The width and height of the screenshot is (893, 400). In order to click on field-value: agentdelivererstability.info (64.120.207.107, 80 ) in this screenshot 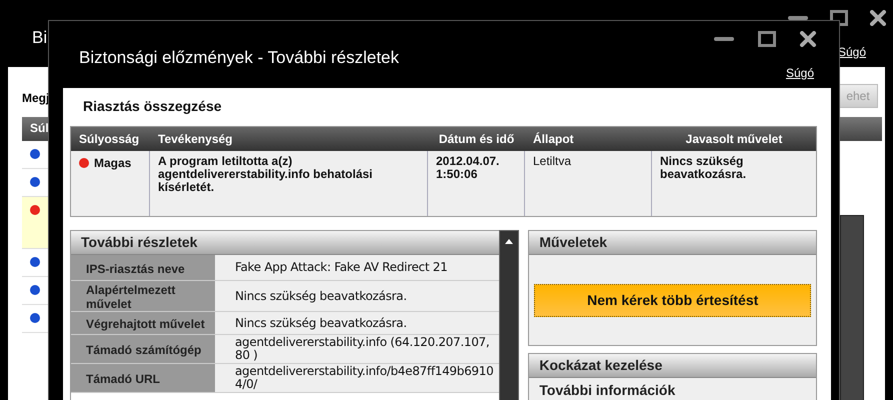, I will do `click(357, 349)`.